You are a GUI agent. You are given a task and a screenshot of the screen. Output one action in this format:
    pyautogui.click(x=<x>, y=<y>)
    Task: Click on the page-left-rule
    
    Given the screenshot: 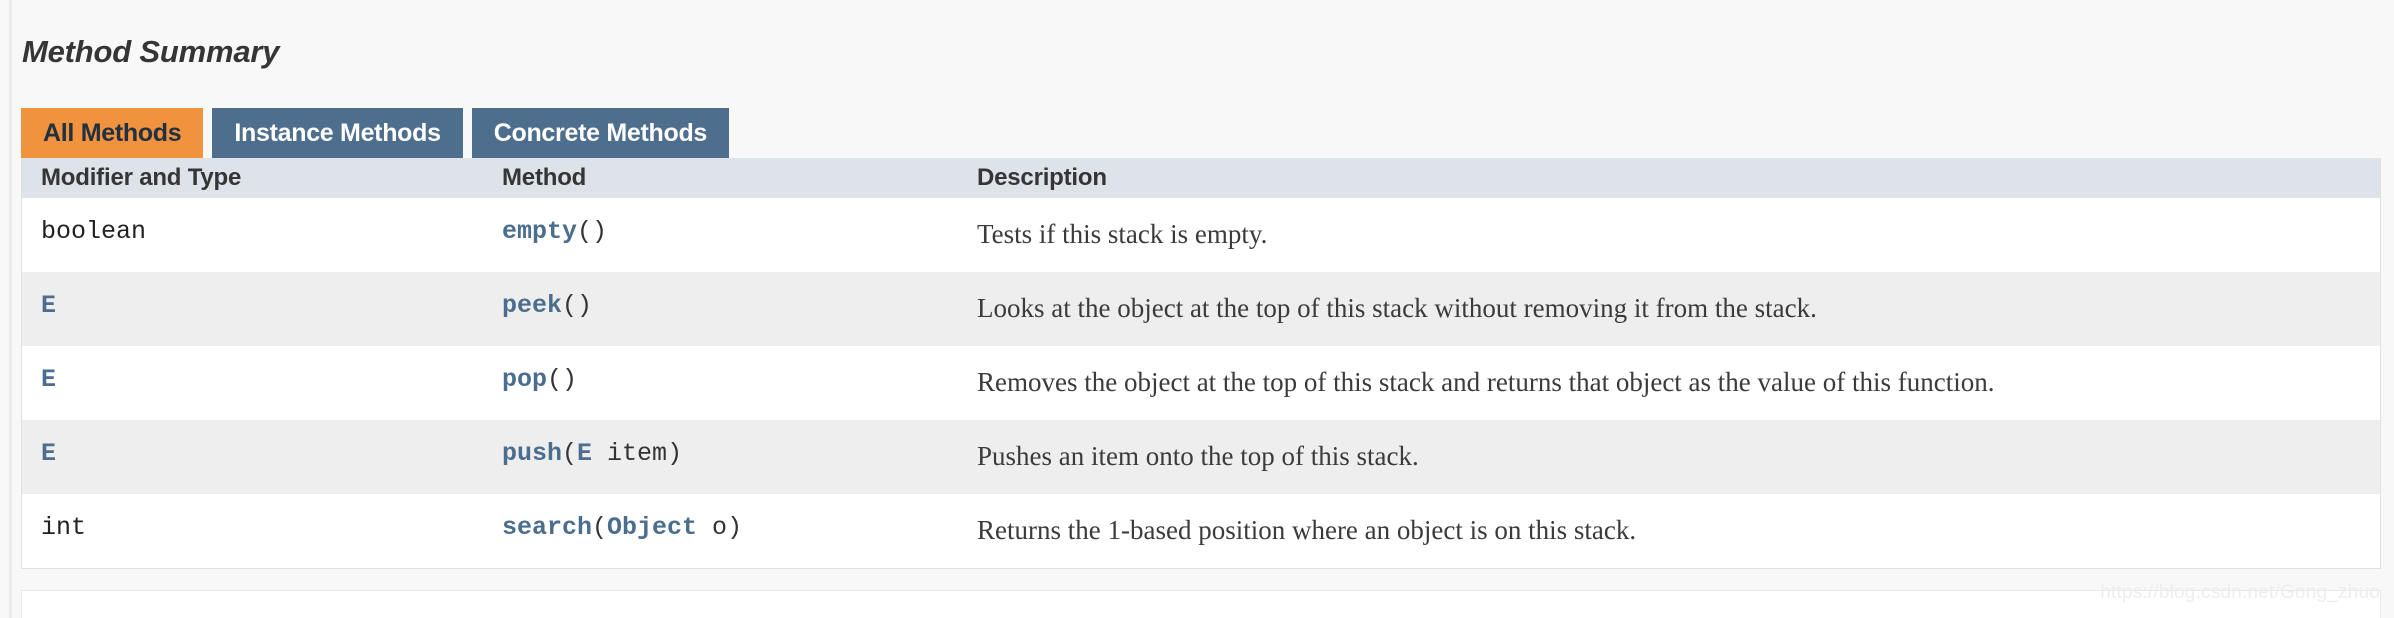 What is the action you would take?
    pyautogui.click(x=10, y=309)
    